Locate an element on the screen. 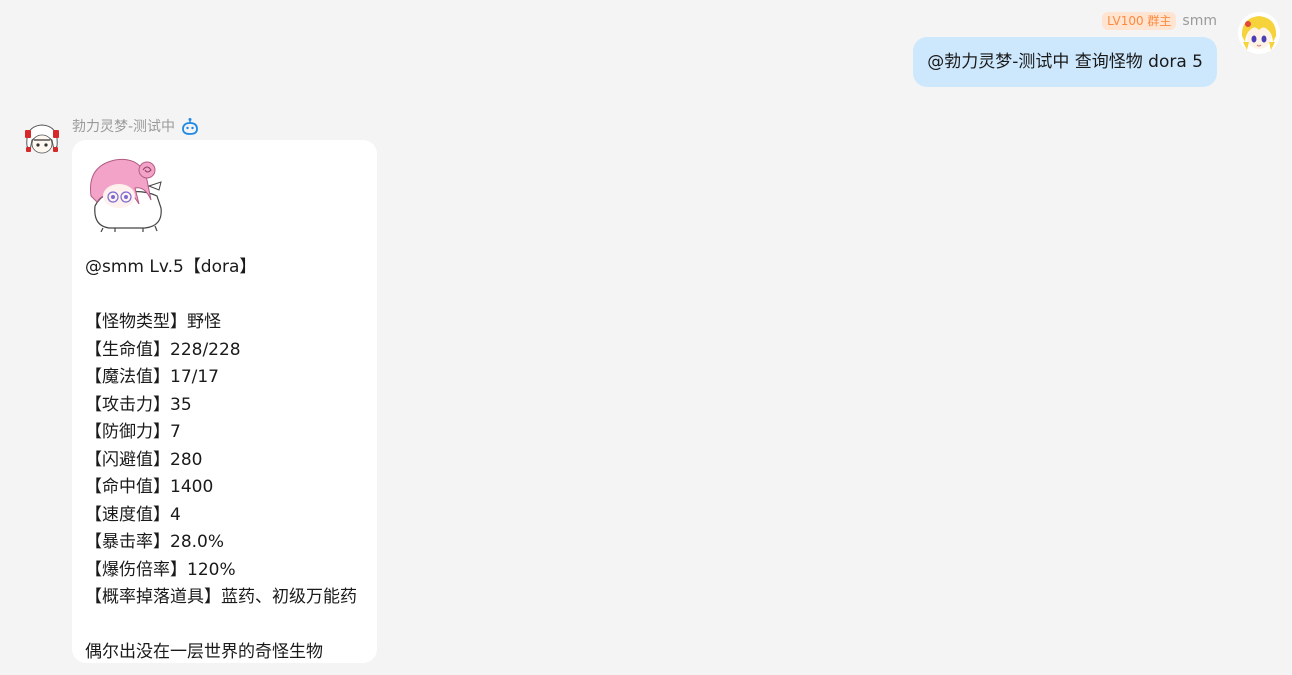 The width and height of the screenshot is (1292, 675). monster-info-line: 【怪物类型】野怪 is located at coordinates (153, 322).